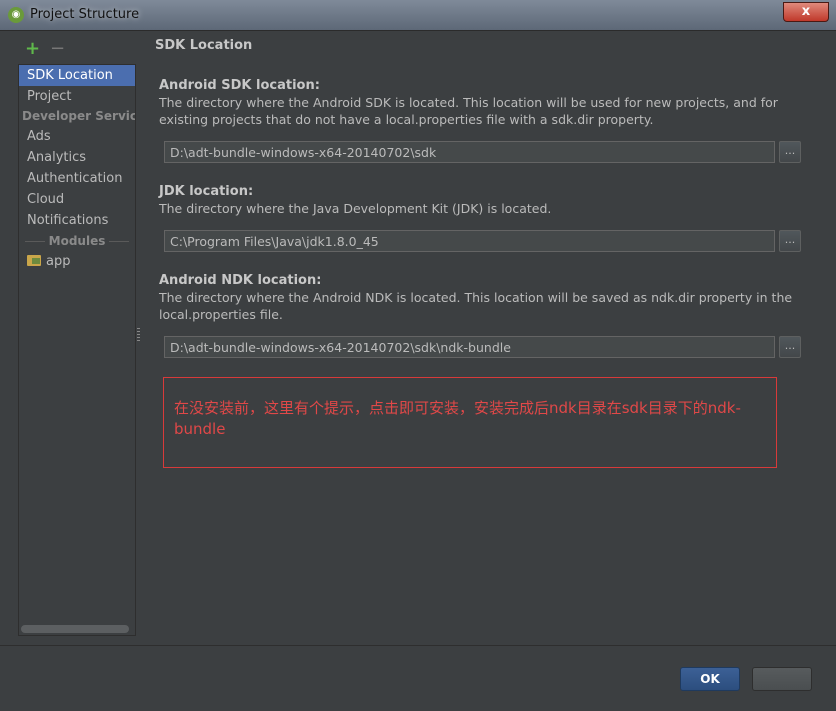 Image resolution: width=836 pixels, height=711 pixels. What do you see at coordinates (85, 14) in the screenshot?
I see `window-title: Project Structure` at bounding box center [85, 14].